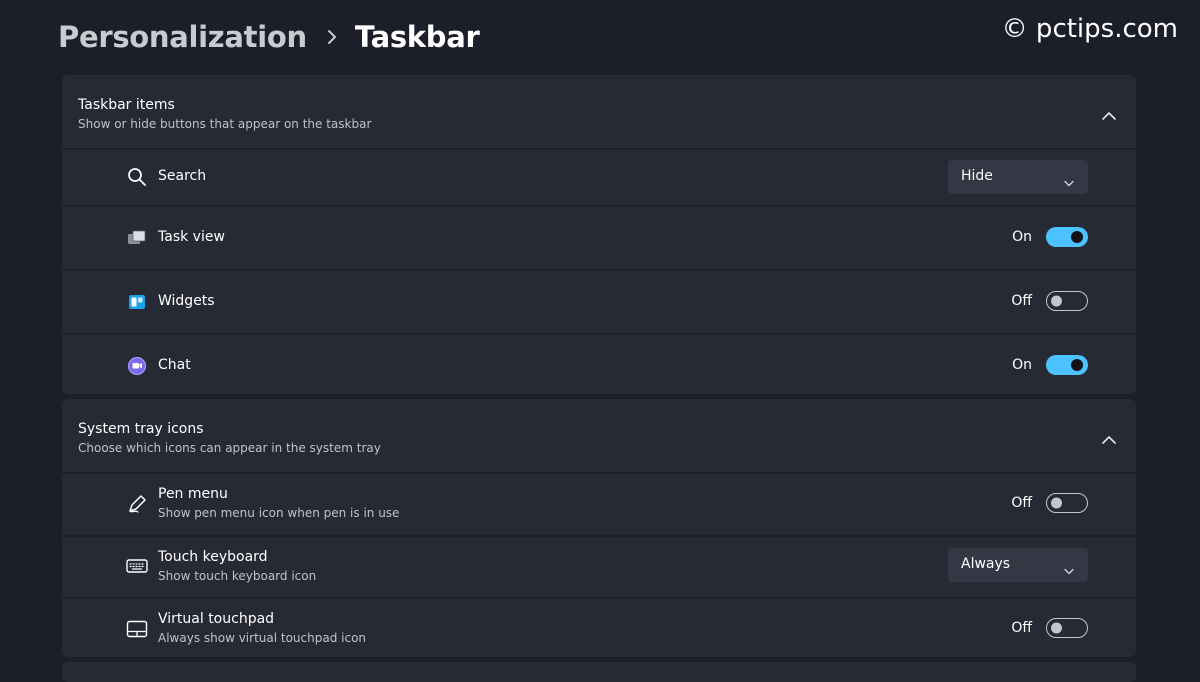 This screenshot has width=1200, height=682. What do you see at coordinates (1018, 177) in the screenshot?
I see `search-dropdown: Hide` at bounding box center [1018, 177].